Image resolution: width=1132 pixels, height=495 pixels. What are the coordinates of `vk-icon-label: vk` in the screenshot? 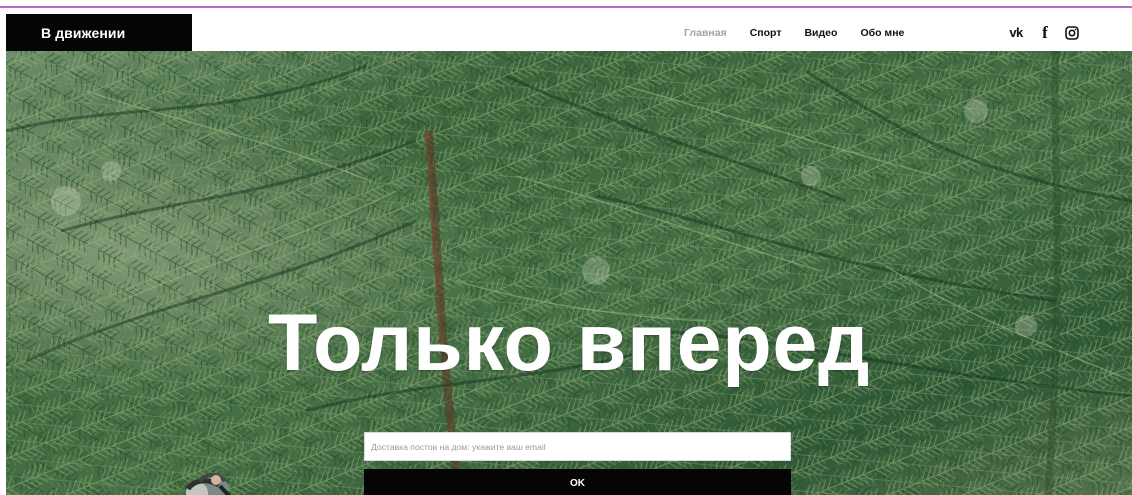 It's located at (1016, 32).